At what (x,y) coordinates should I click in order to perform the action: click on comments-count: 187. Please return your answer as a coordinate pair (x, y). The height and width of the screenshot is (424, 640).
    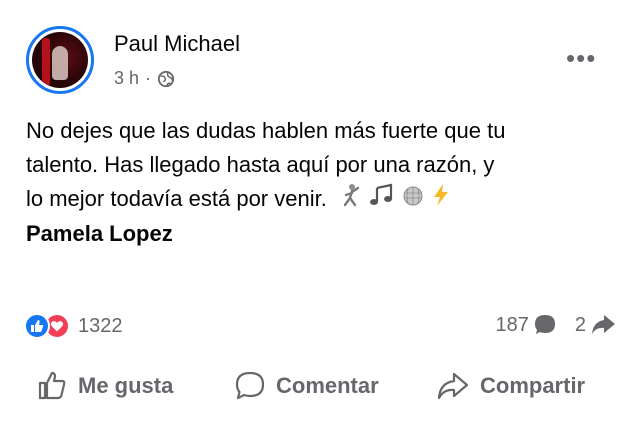
    Looking at the image, I should click on (512, 324).